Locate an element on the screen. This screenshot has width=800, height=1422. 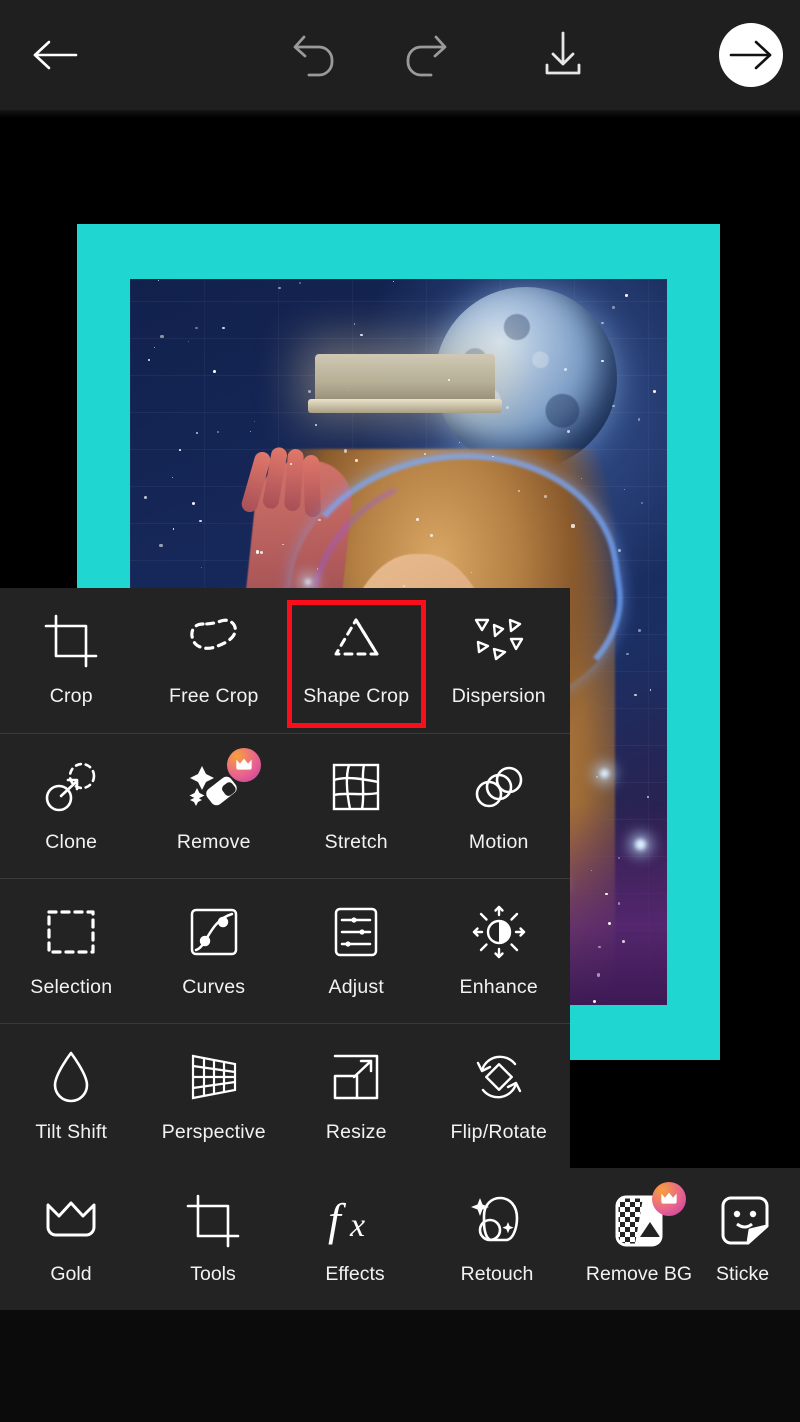
tool-dispersion: Dispersion is located at coordinates (499, 660).